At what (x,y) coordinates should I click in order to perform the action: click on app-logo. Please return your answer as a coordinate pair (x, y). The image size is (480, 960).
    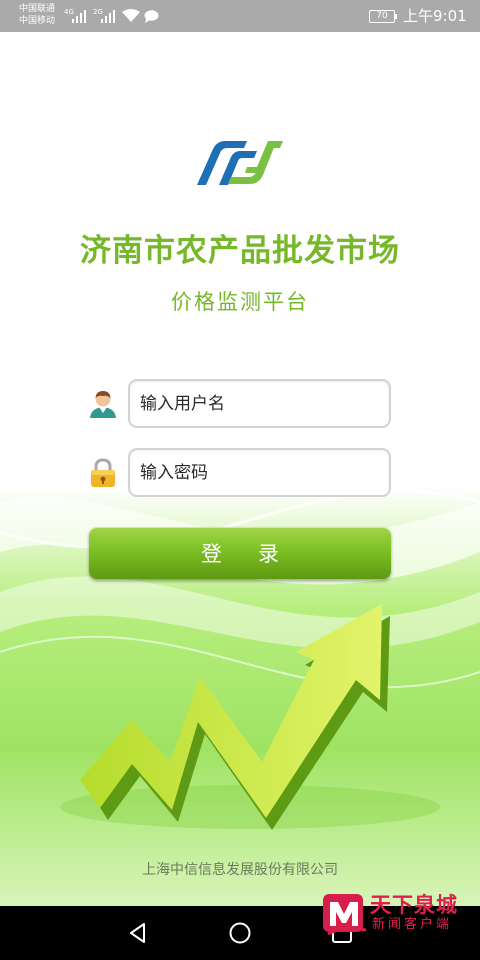
    Looking at the image, I should click on (240, 163).